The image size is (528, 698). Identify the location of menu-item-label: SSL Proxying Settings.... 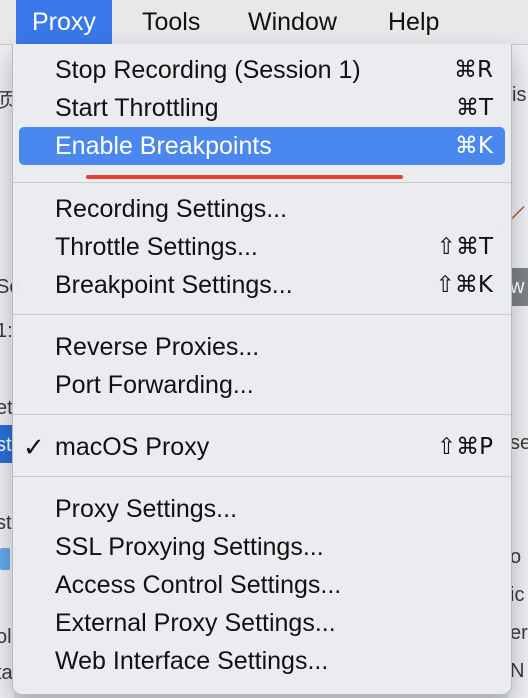
(189, 547).